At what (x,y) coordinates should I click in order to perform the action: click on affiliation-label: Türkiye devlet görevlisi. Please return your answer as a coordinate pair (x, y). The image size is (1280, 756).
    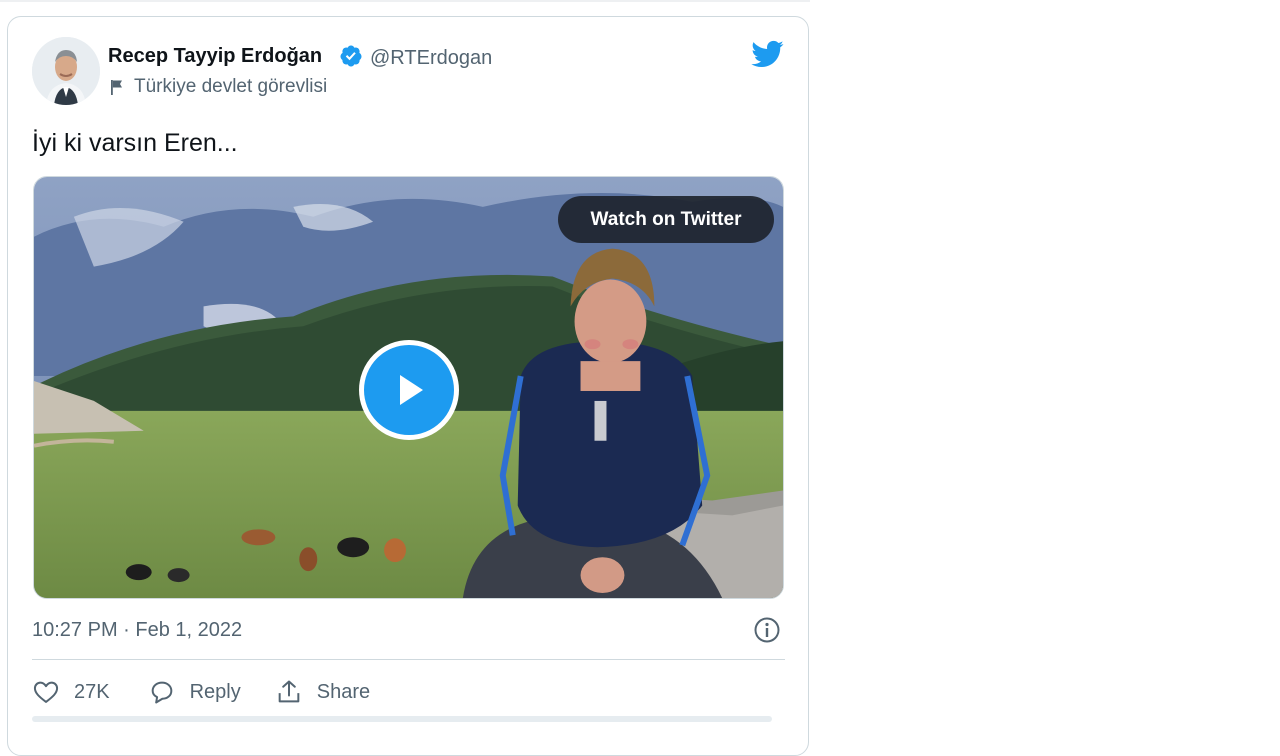
    Looking at the image, I should click on (217, 87).